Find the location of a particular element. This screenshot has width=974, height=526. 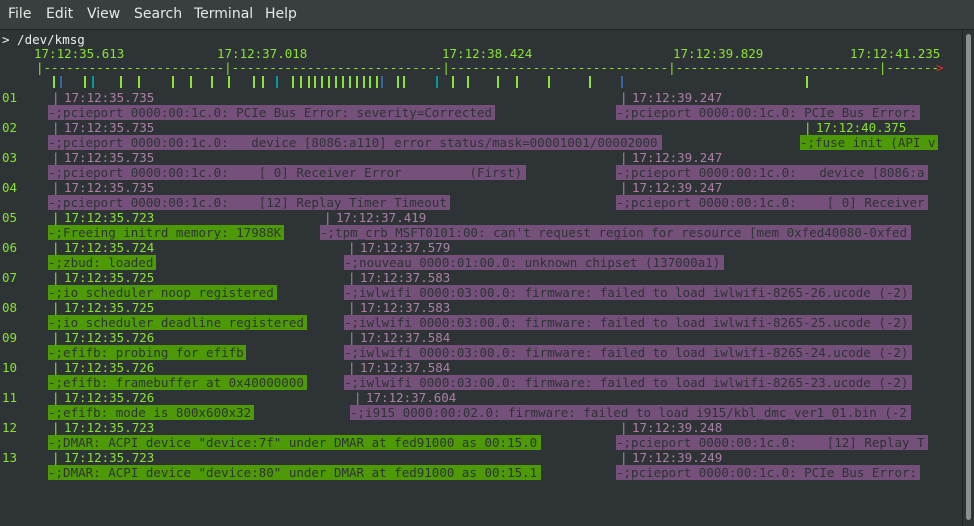

menu-search: Search is located at coordinates (158, 14).